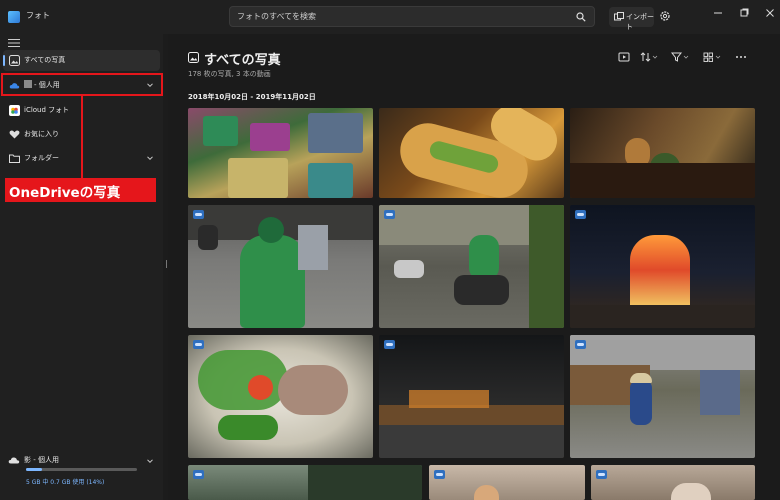 This screenshot has width=780, height=500. Describe the element at coordinates (81, 469) in the screenshot. I see `storage-progress-bar` at that location.